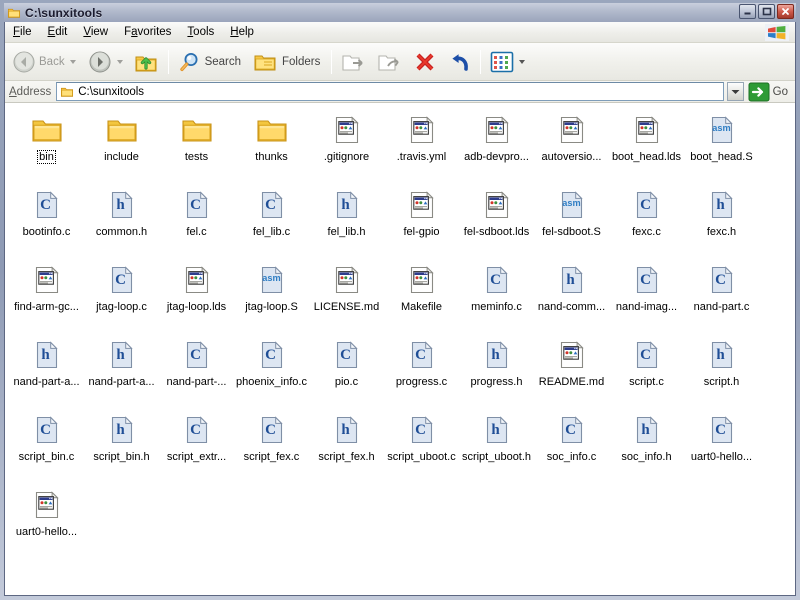 The height and width of the screenshot is (600, 800). What do you see at coordinates (421, 372) in the screenshot?
I see `file-item: C progress.c` at bounding box center [421, 372].